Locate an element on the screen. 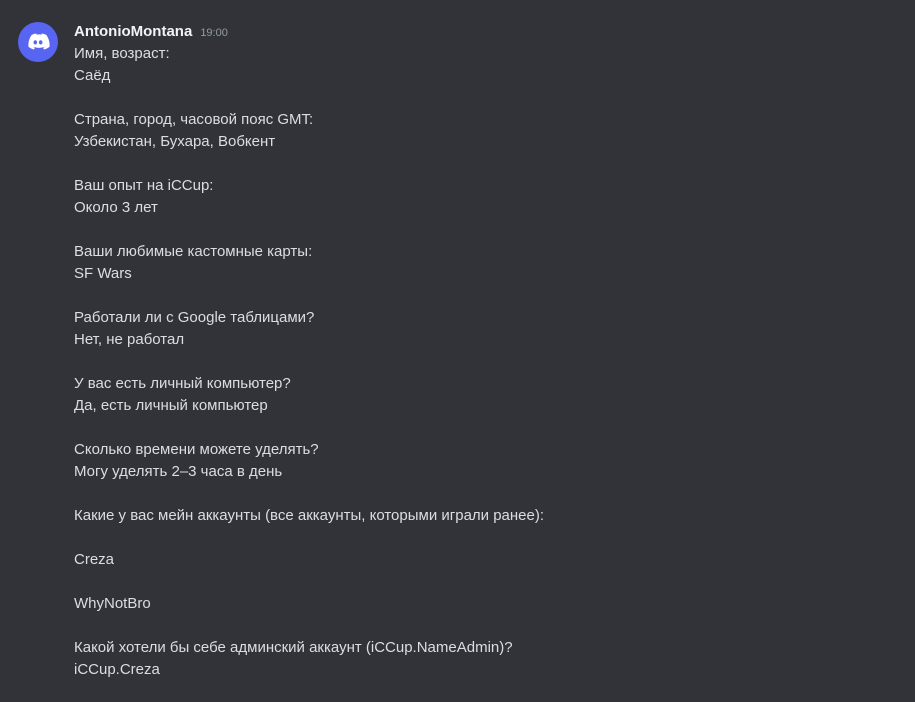 Image resolution: width=915 pixels, height=702 pixels. account-whynotbro: WhyNotBro is located at coordinates (112, 603).